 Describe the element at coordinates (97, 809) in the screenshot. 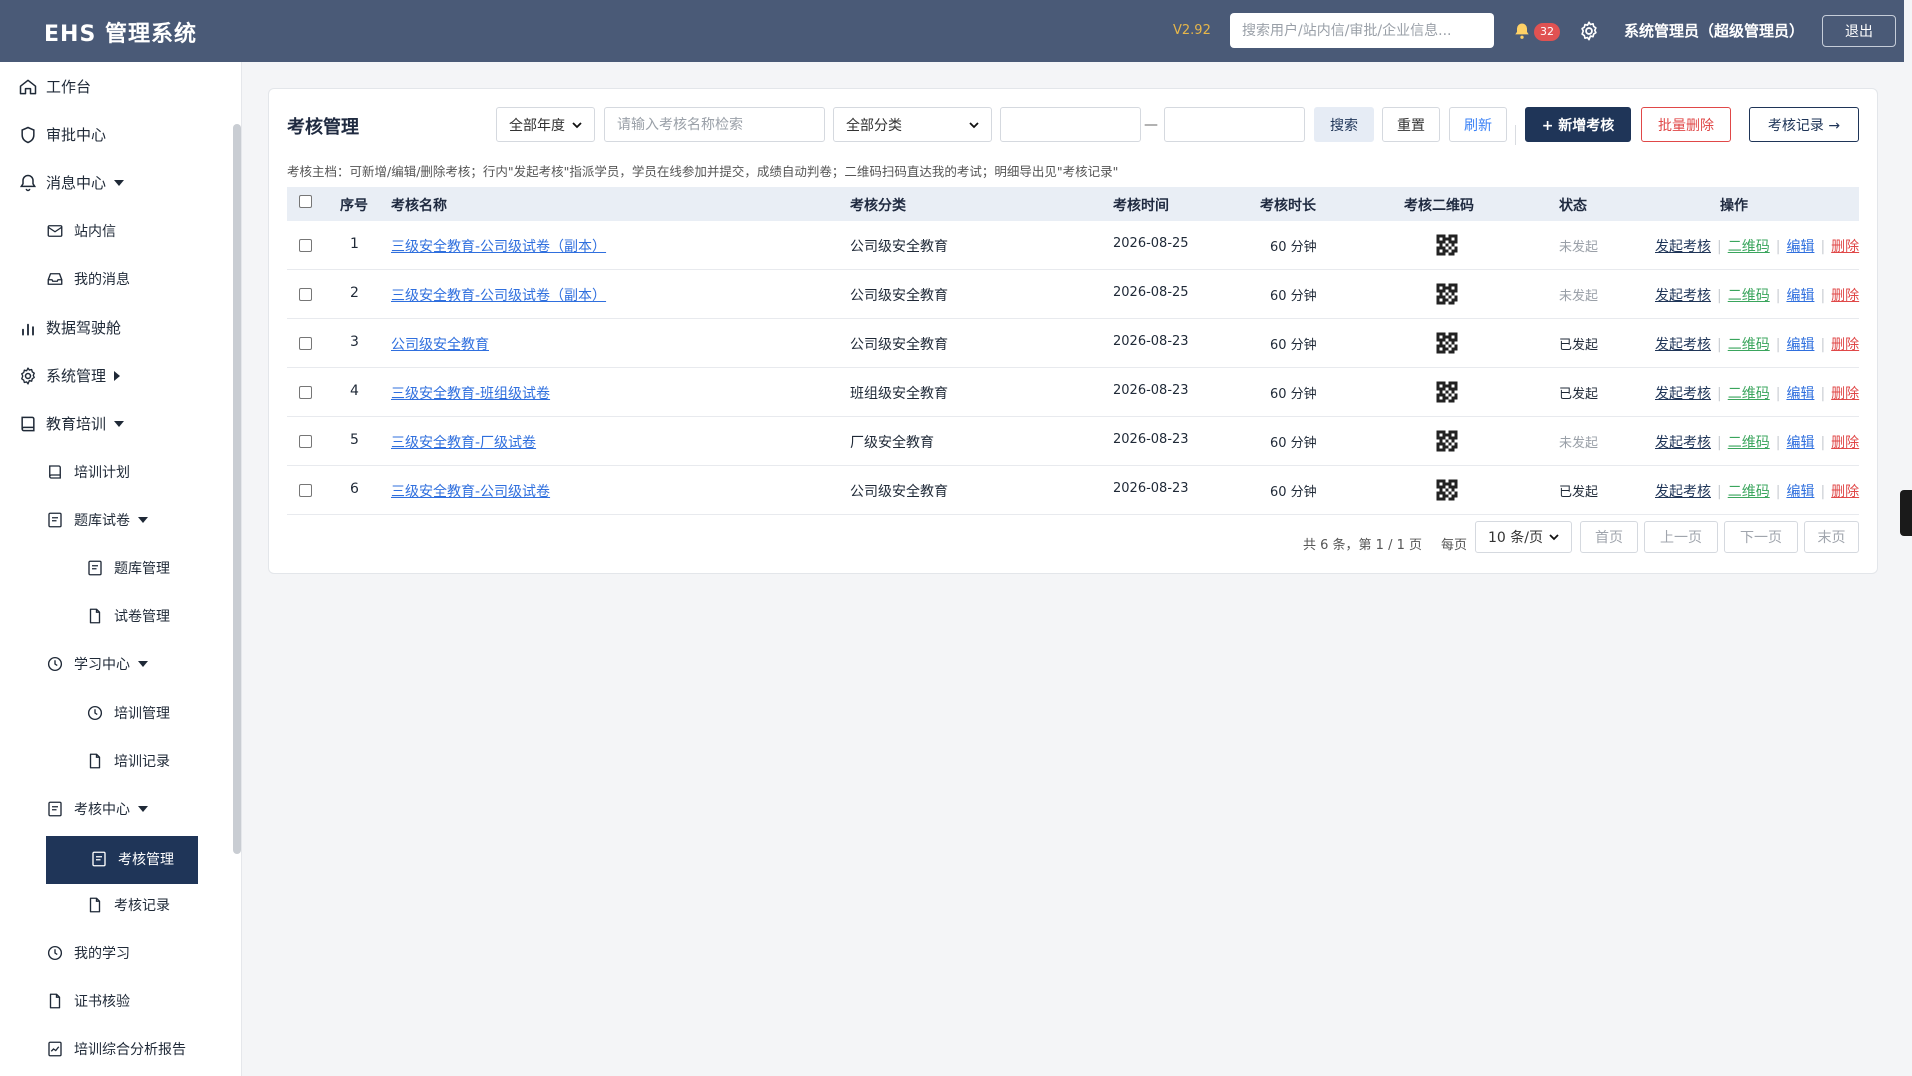

I see `sidebar-item-exam-center: 考核中心` at that location.